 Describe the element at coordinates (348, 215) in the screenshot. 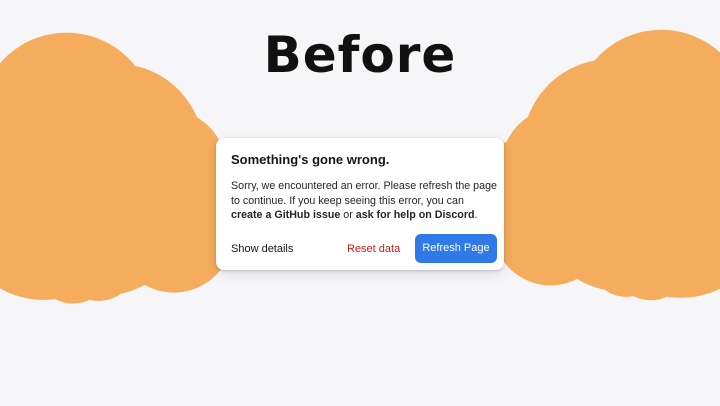

I see `dialog-message-or: or` at that location.